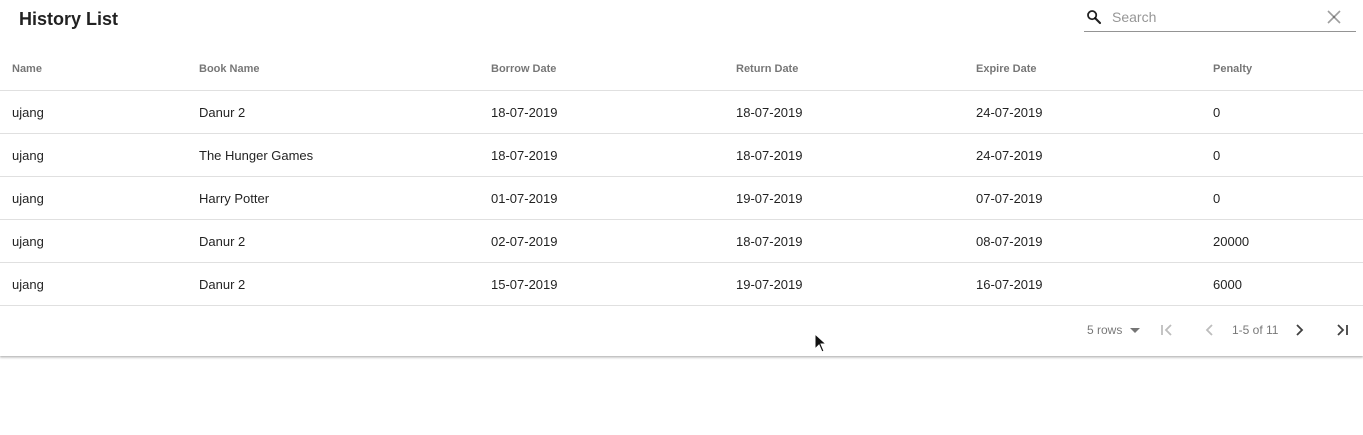 This screenshot has height=435, width=1363. I want to click on column-header-return-date: Return Date, so click(856, 69).